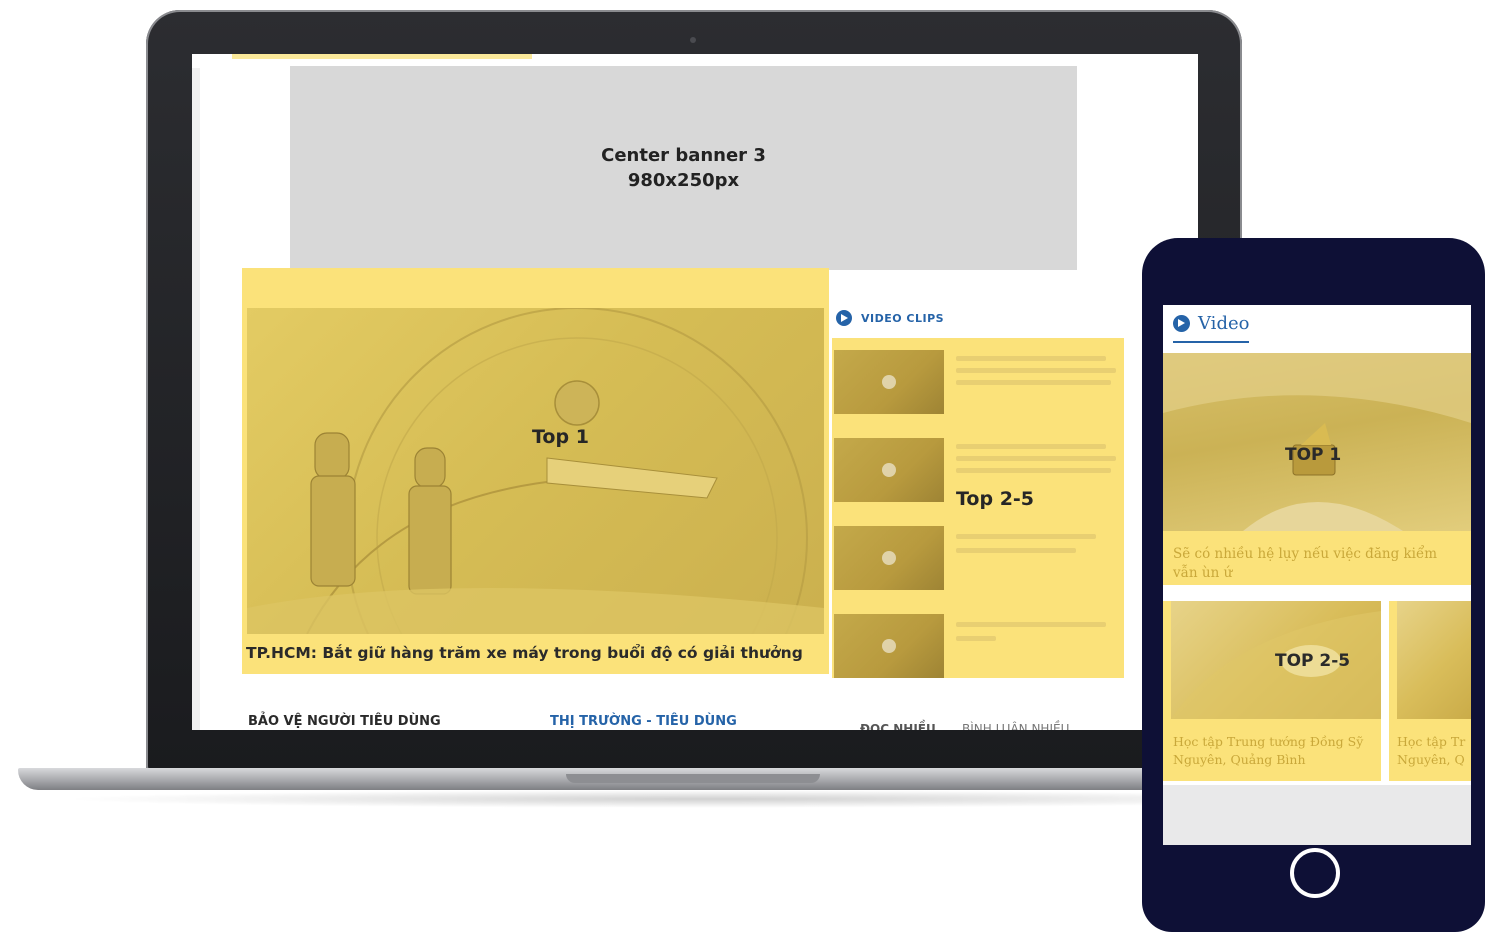  What do you see at coordinates (976, 638) in the screenshot?
I see `video-title-4-line2` at bounding box center [976, 638].